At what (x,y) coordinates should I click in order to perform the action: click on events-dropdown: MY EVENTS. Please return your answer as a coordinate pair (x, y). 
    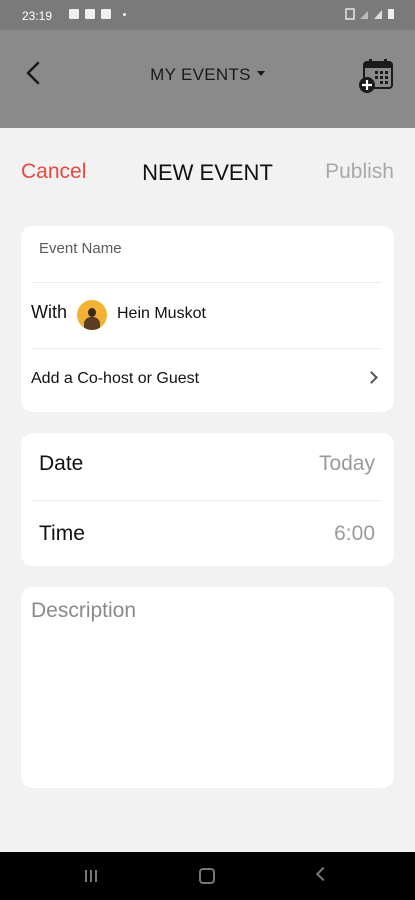
    Looking at the image, I should click on (207, 75).